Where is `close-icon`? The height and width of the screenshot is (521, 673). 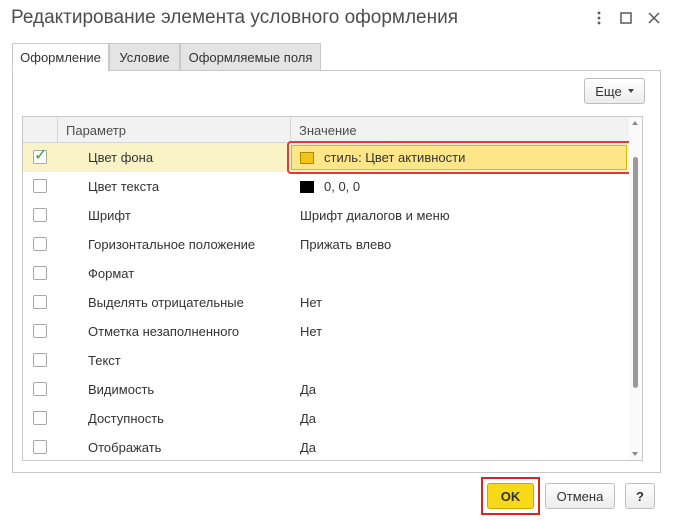 close-icon is located at coordinates (654, 18).